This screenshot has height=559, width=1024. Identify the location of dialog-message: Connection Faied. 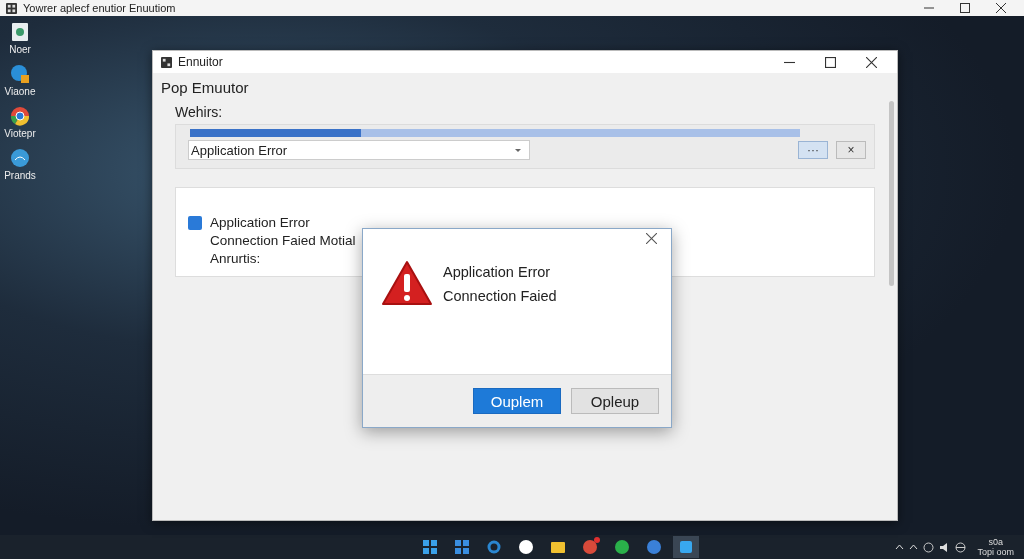
(500, 296).